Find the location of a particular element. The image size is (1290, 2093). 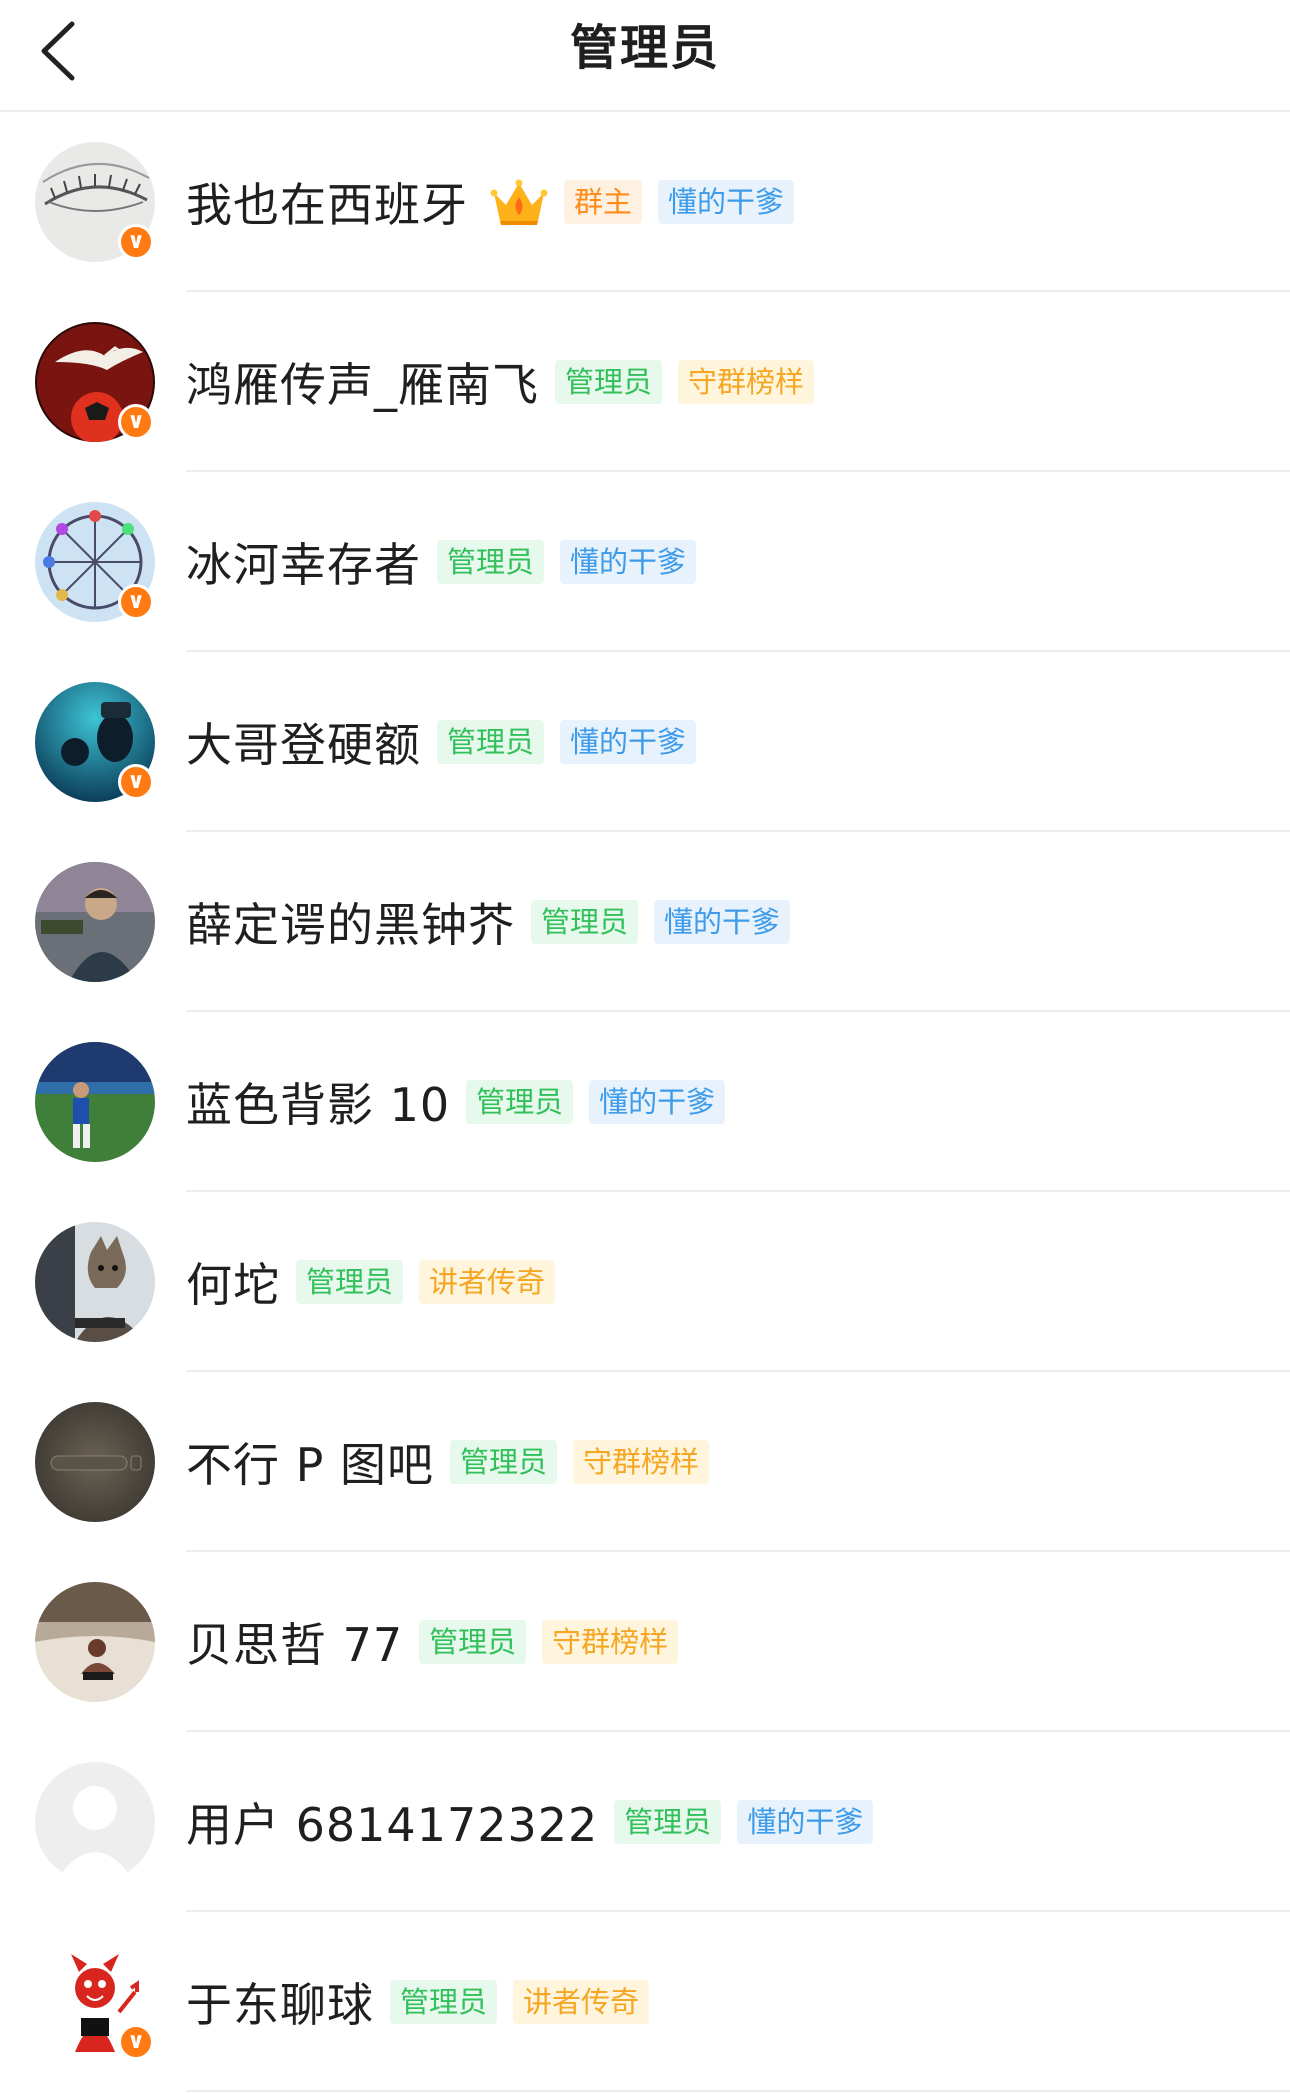

member-info: 用户 6814172322 管理员 懂的干爹 is located at coordinates (530, 1822).